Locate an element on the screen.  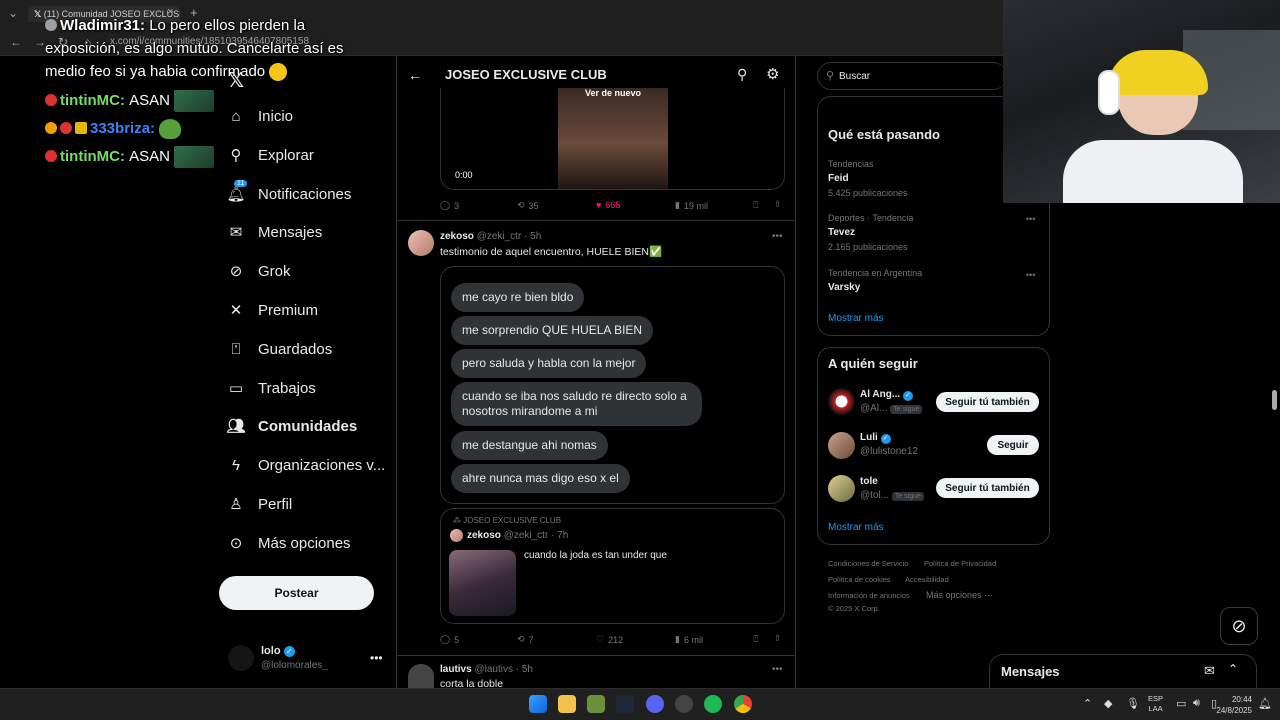
follow-name: Al Ang... ✓ is located at coordinates (886, 395).